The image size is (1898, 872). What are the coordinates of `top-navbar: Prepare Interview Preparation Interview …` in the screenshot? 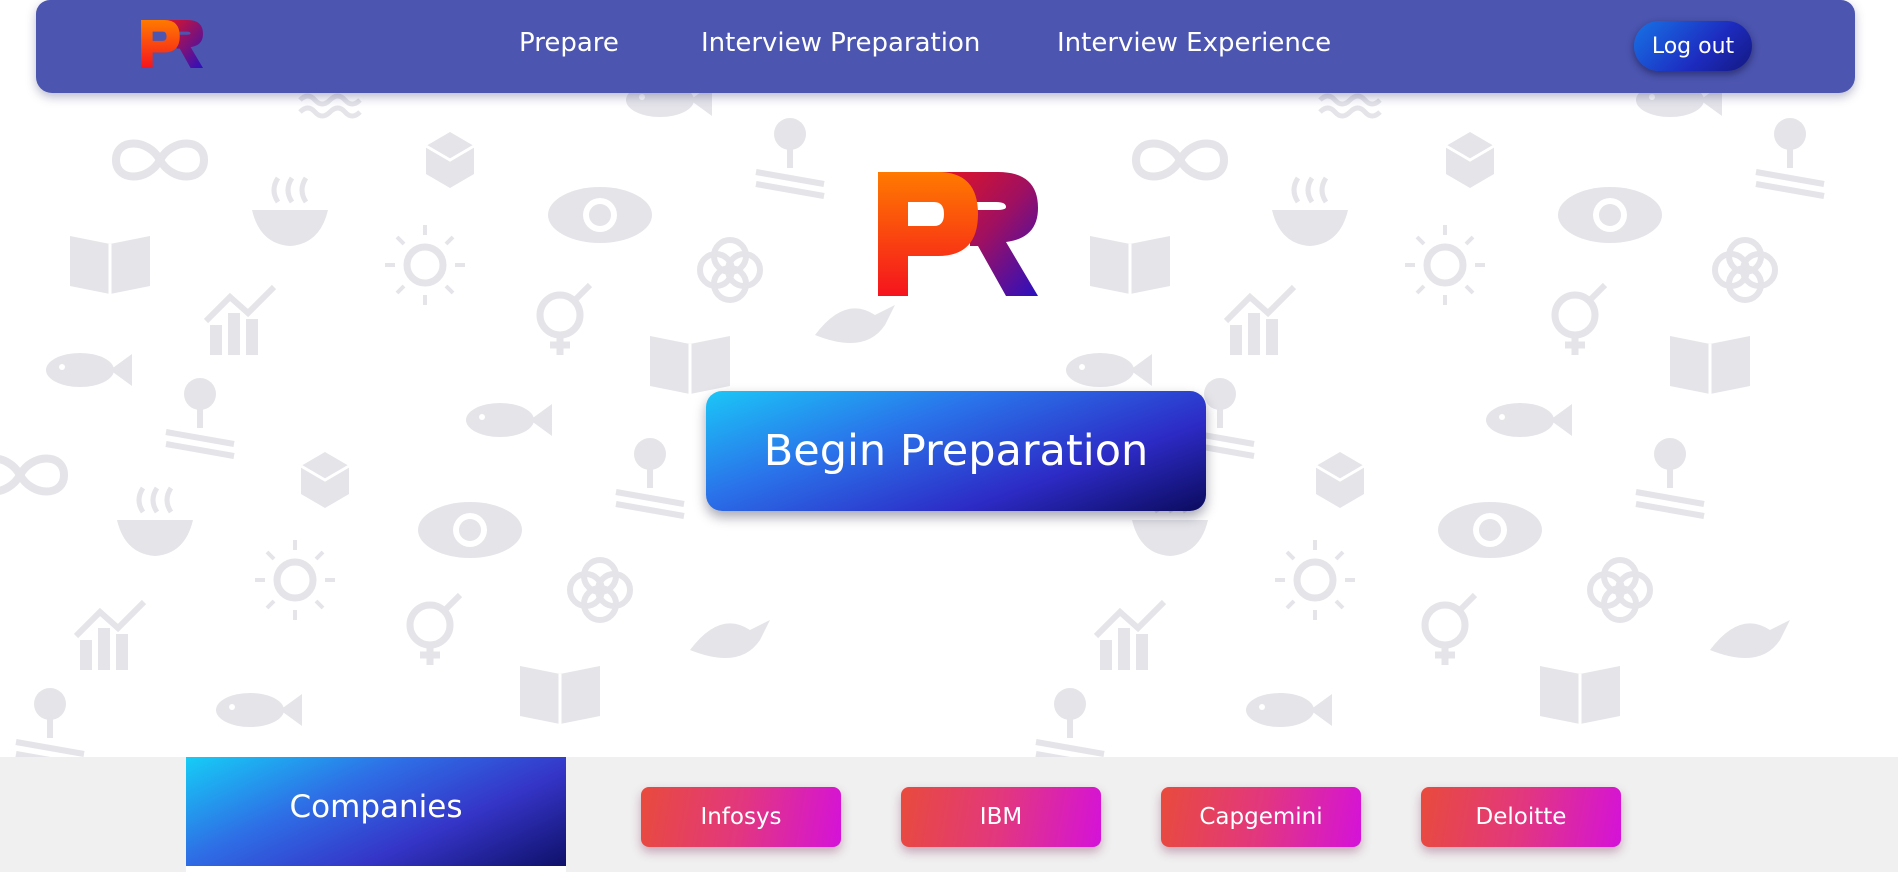 It's located at (945, 46).